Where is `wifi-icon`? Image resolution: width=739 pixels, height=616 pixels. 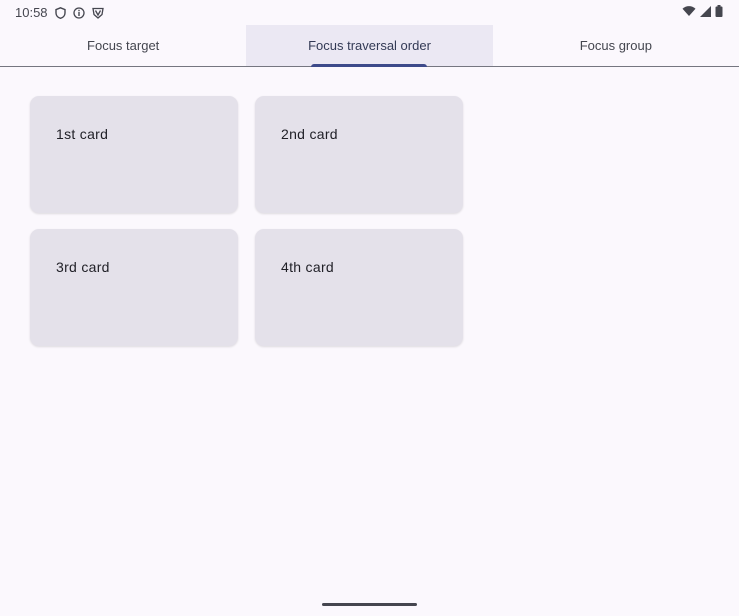 wifi-icon is located at coordinates (689, 12).